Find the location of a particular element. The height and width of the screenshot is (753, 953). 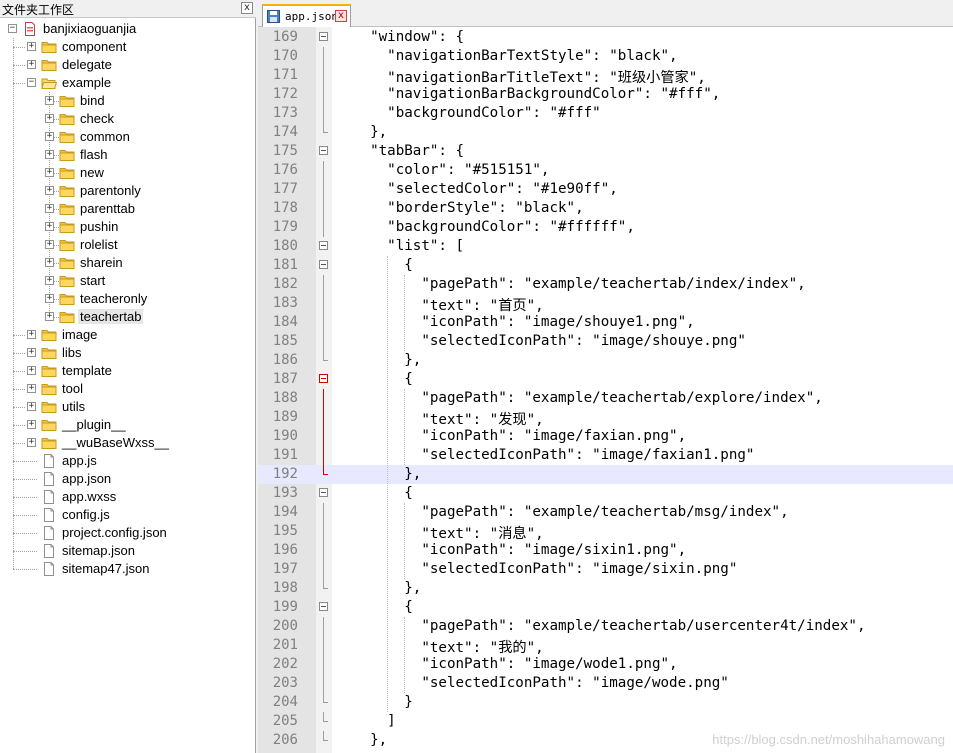

tree-folder-item: + libs is located at coordinates (128, 353).